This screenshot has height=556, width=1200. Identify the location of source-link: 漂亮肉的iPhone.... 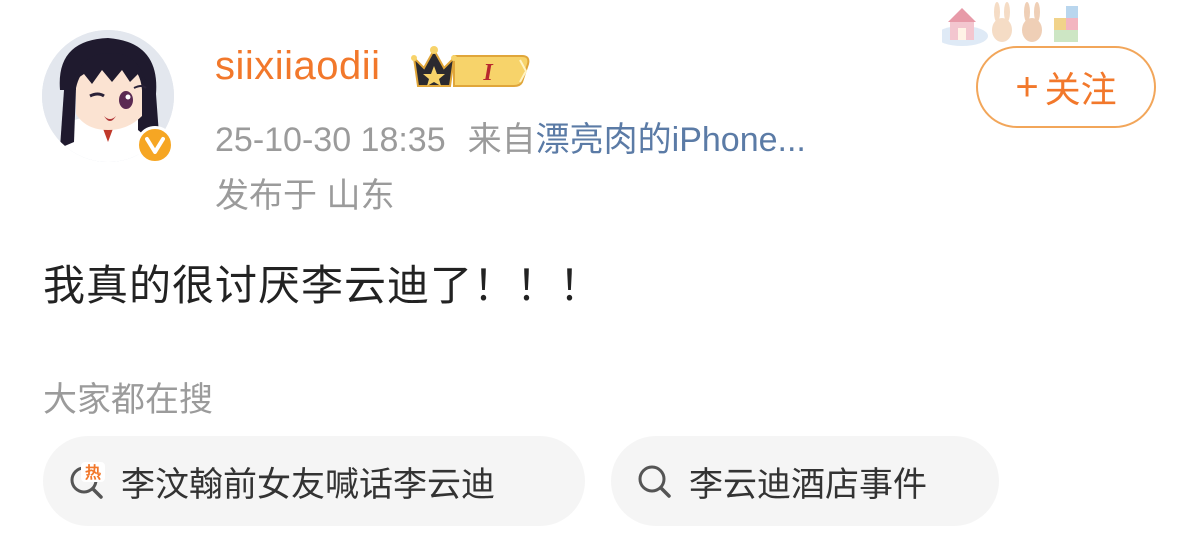
(671, 140).